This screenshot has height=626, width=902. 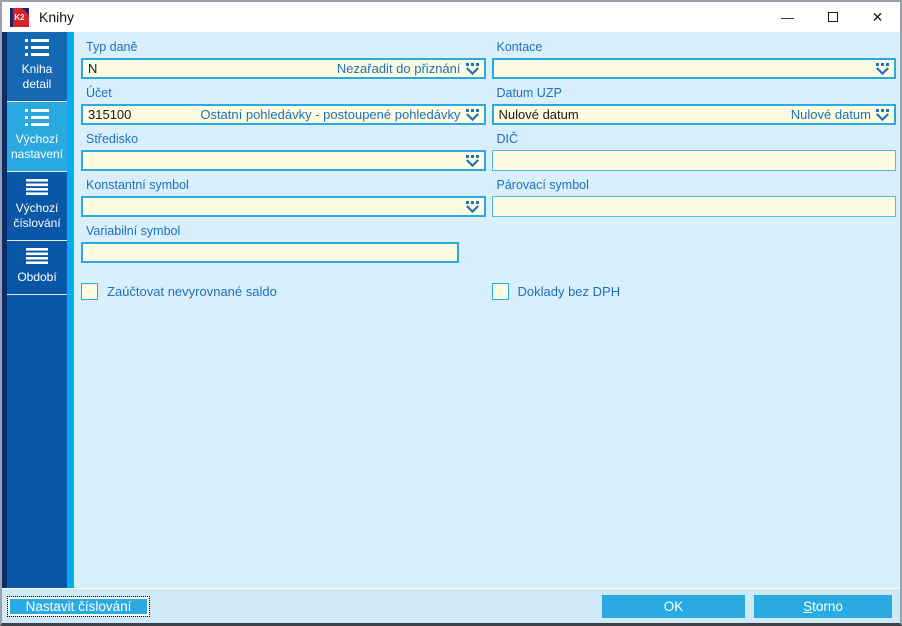 What do you see at coordinates (500, 291) in the screenshot?
I see `doklady-bez-dph-checkbox` at bounding box center [500, 291].